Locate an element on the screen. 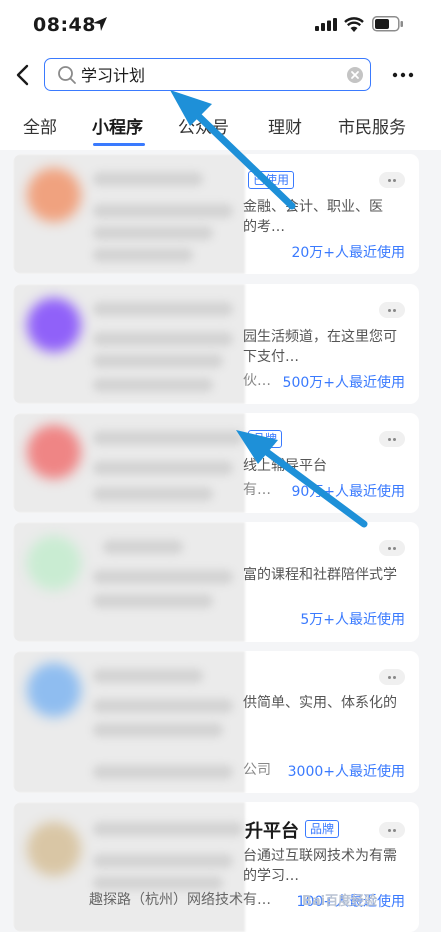  result-card: 园生活频道，在这里您可 下支付… 伙… 500万+人最近使用 is located at coordinates (216, 344).